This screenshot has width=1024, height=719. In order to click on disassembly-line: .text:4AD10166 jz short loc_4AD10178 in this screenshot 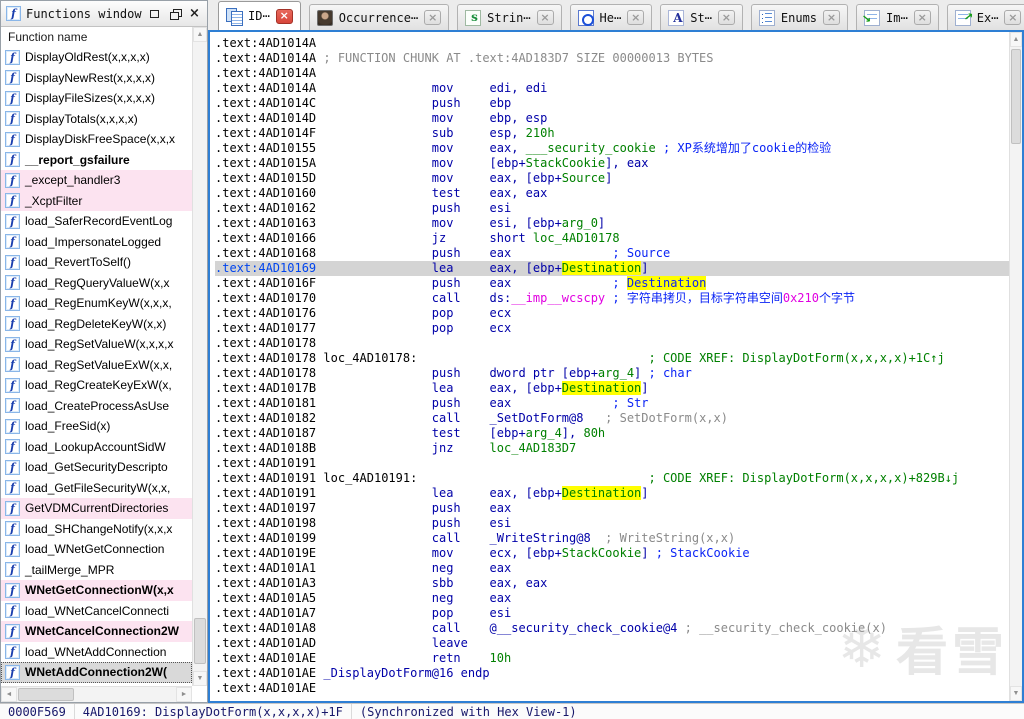, I will do `click(612, 238)`.